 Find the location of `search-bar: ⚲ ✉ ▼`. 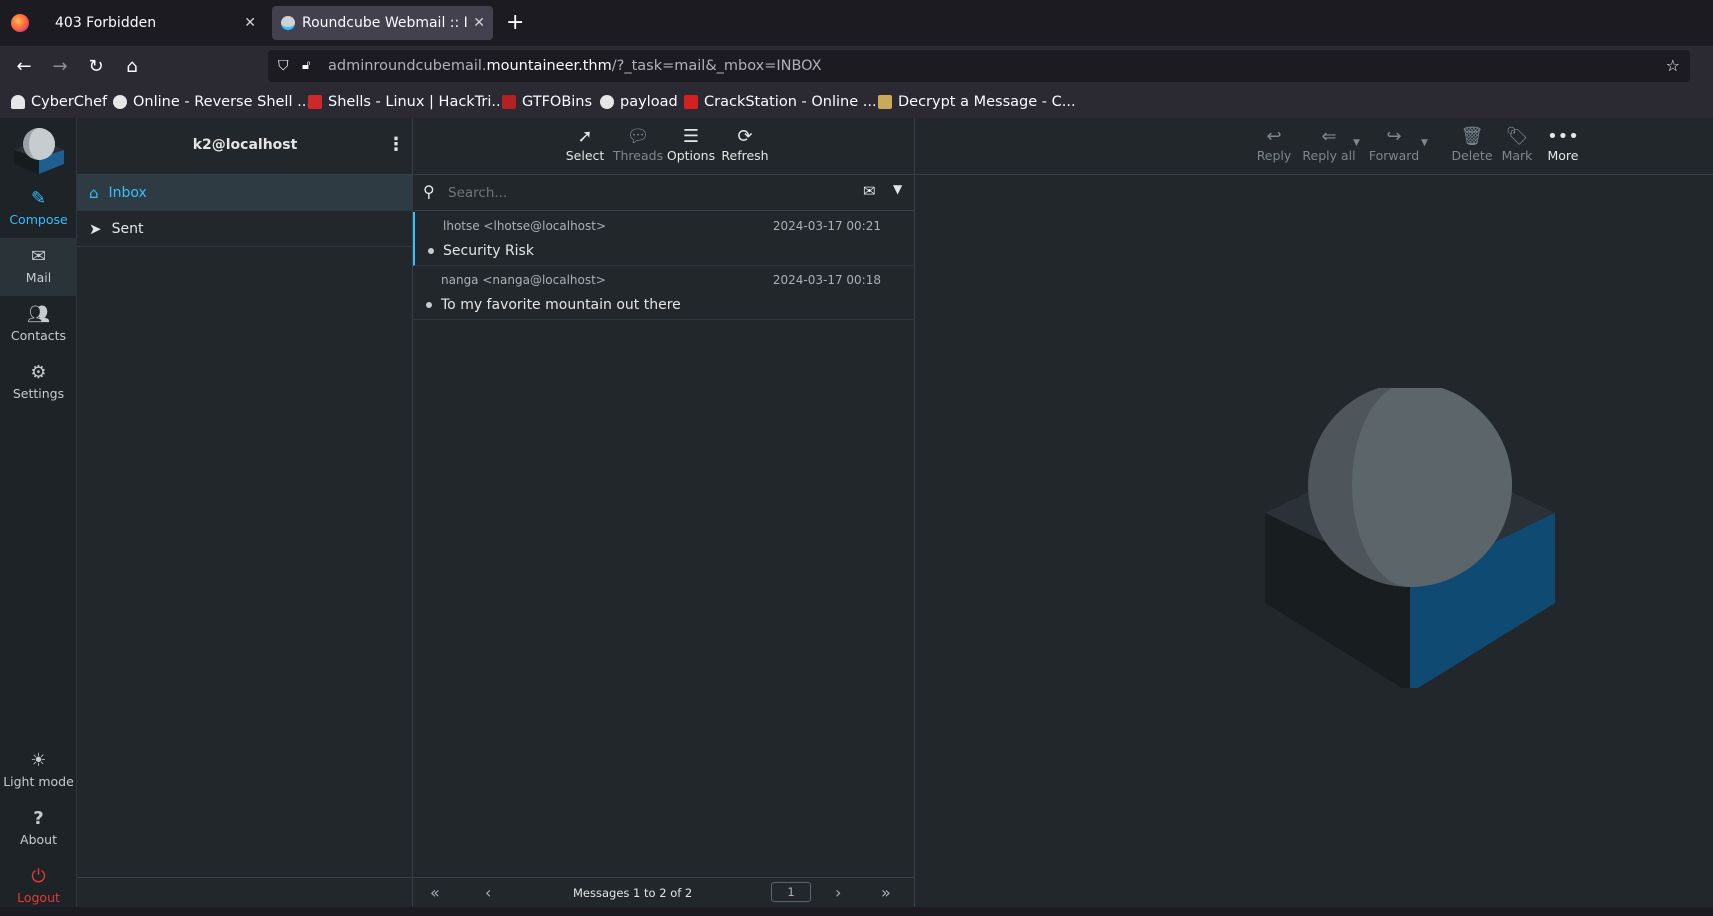

search-bar: ⚲ ✉ ▼ is located at coordinates (664, 193).